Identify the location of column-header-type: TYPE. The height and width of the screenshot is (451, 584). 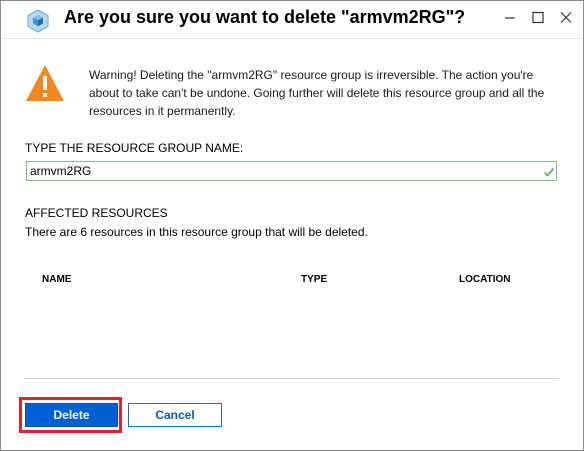
(314, 279).